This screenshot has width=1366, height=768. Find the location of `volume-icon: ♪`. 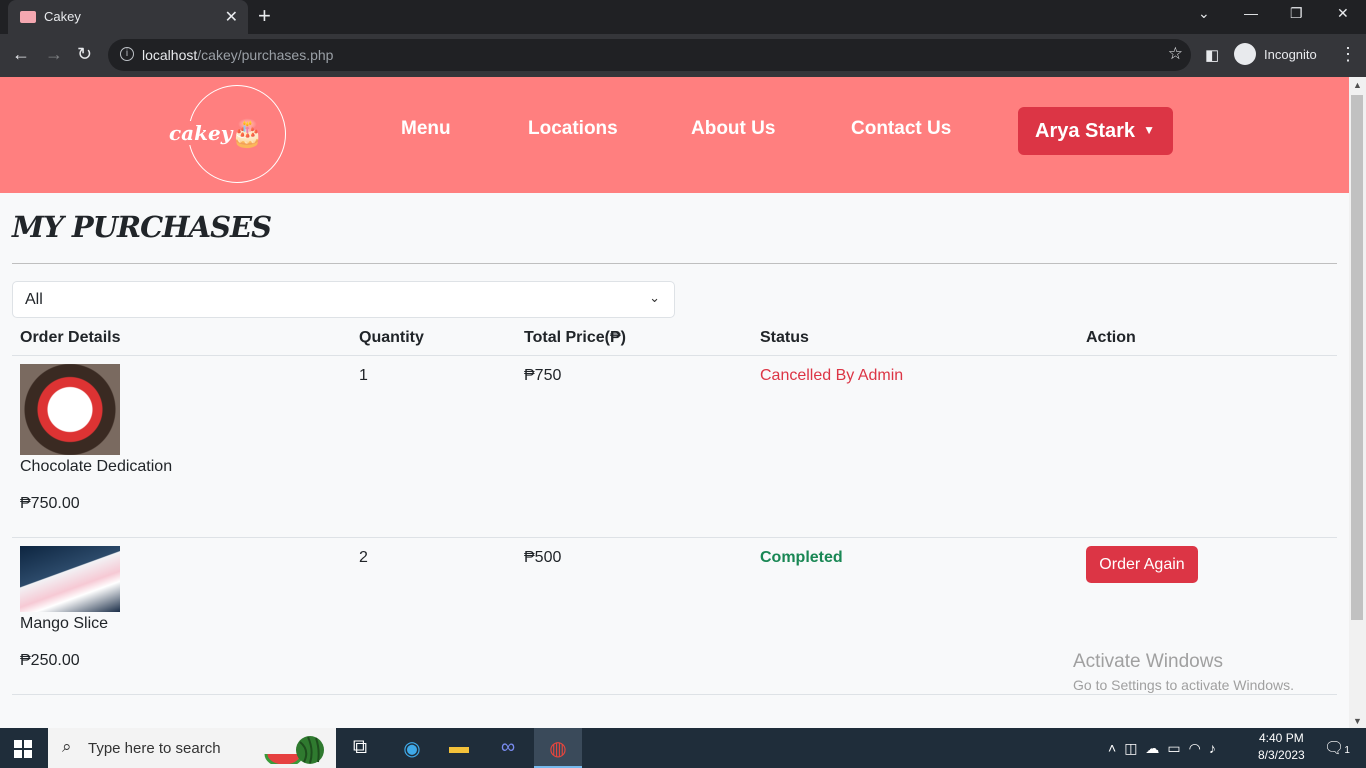

volume-icon: ♪ is located at coordinates (1216, 748).